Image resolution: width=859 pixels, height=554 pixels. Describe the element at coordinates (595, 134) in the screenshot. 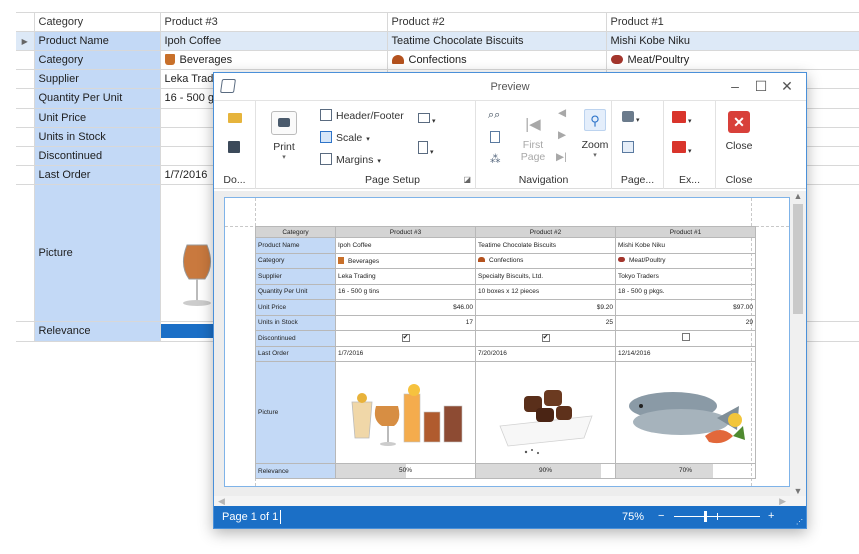

I see `zoom-button: ⚲ Zoom ▾` at that location.